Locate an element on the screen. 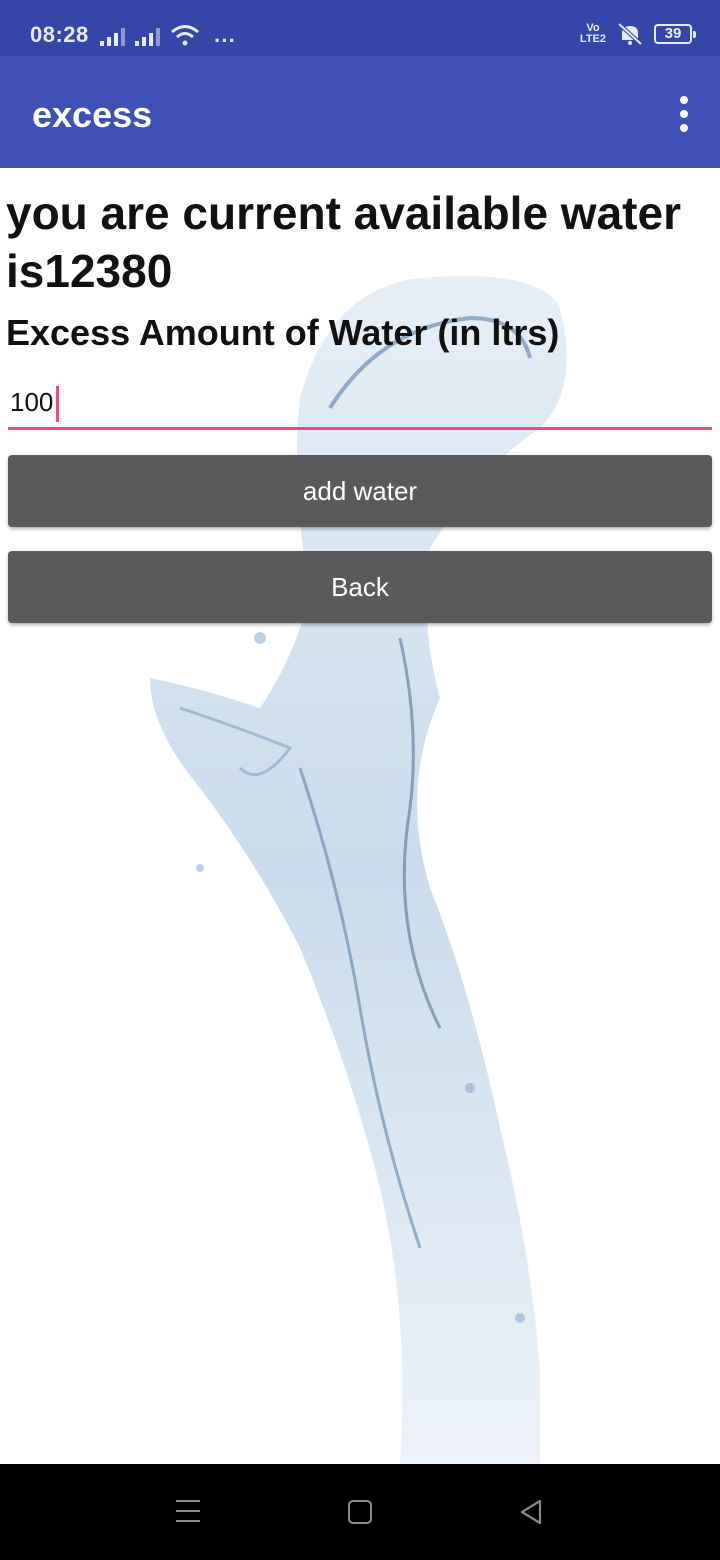 The width and height of the screenshot is (720, 1560). home-icon is located at coordinates (360, 1512).